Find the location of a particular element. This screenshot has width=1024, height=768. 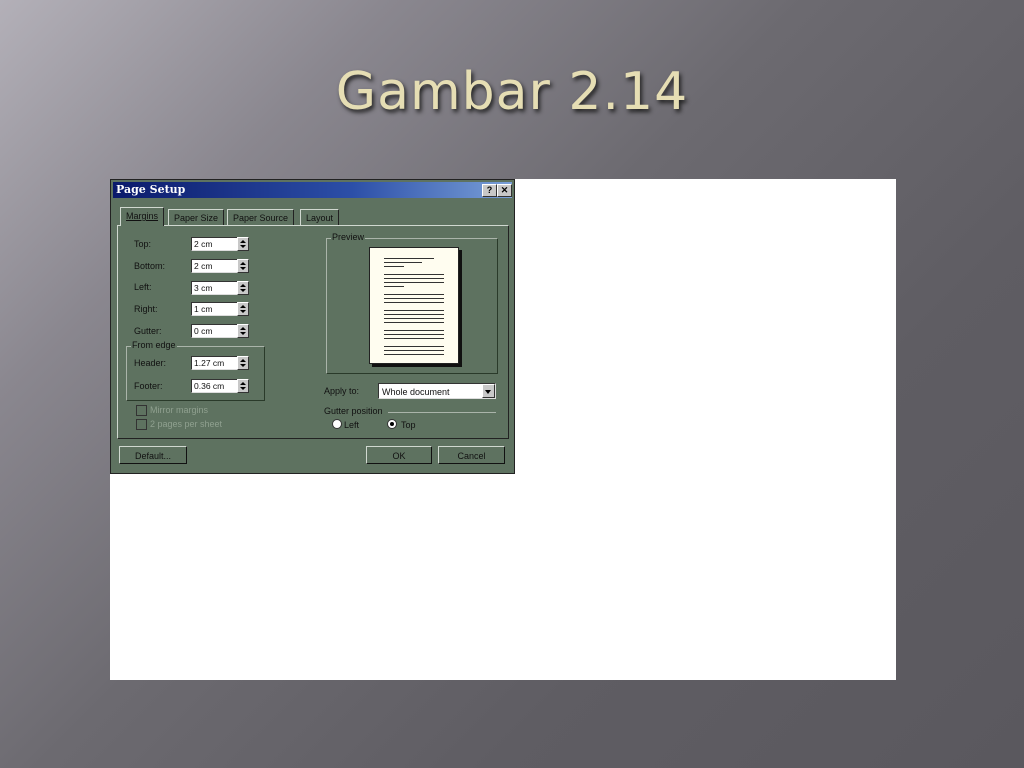

footer-spin-arrows is located at coordinates (243, 386).